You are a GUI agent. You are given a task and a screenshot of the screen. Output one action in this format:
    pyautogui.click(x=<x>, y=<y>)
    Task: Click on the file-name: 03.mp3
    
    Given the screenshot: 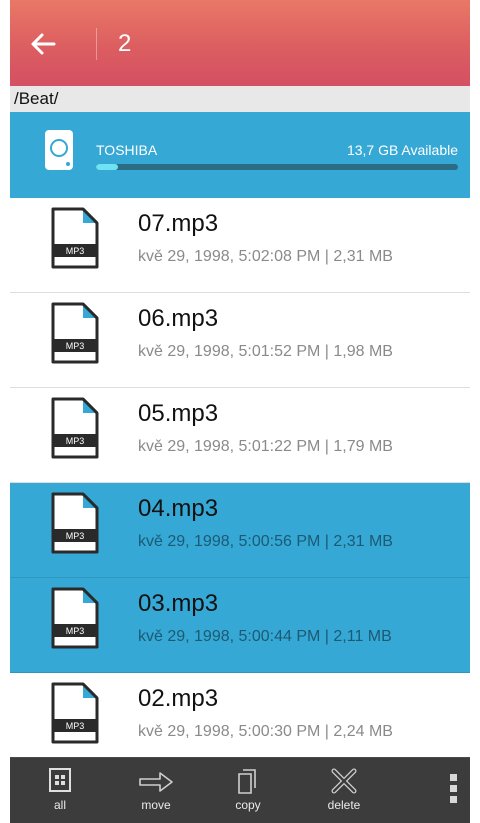 What is the action you would take?
    pyautogui.click(x=178, y=603)
    